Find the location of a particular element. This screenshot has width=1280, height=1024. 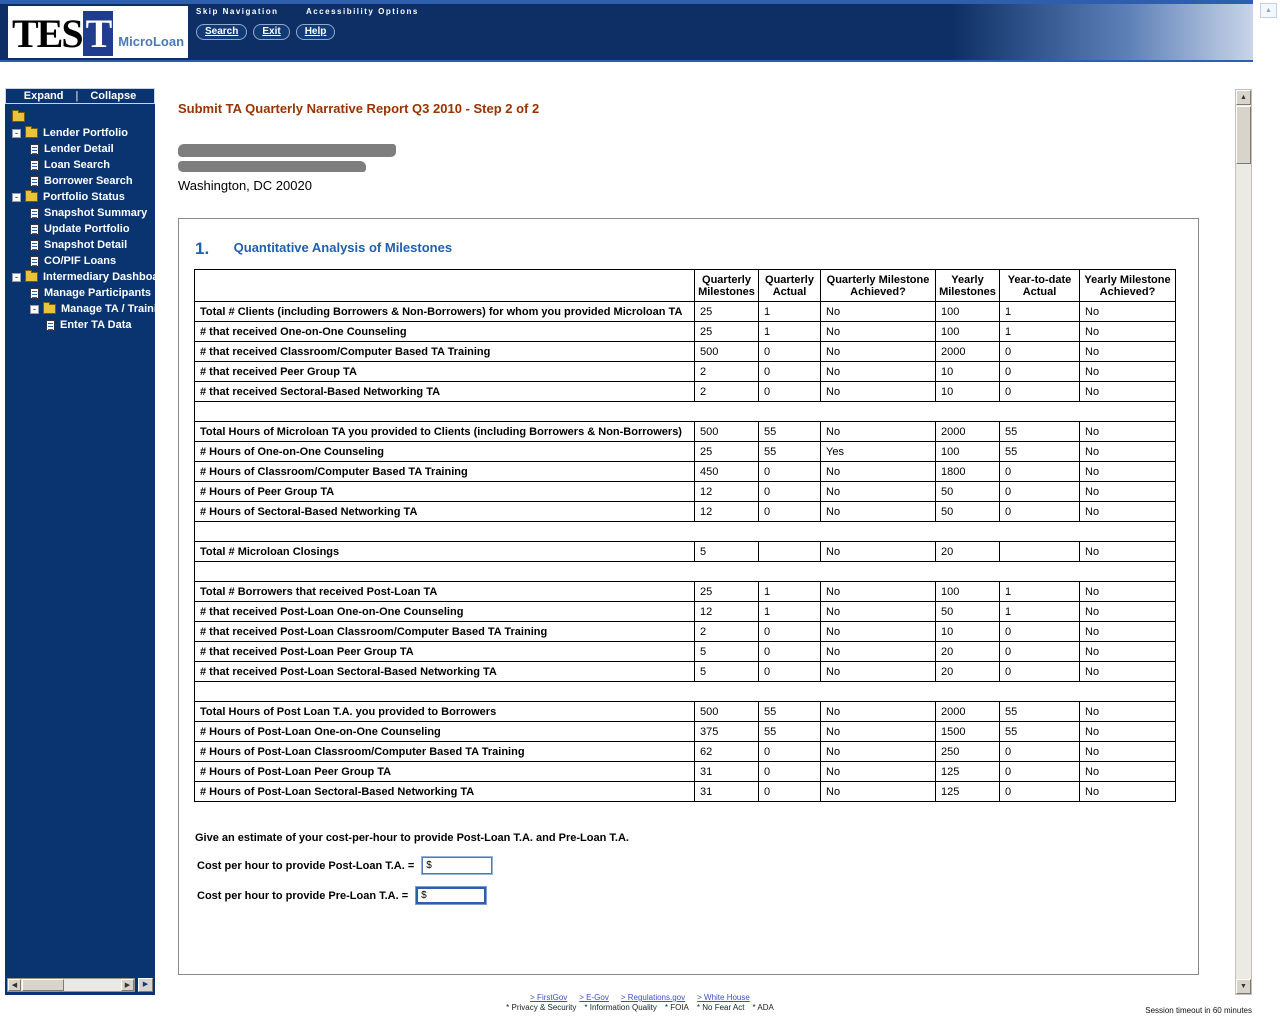

table-row: # that received Peer Group TA 2 0 No 10 0 No is located at coordinates (685, 371).